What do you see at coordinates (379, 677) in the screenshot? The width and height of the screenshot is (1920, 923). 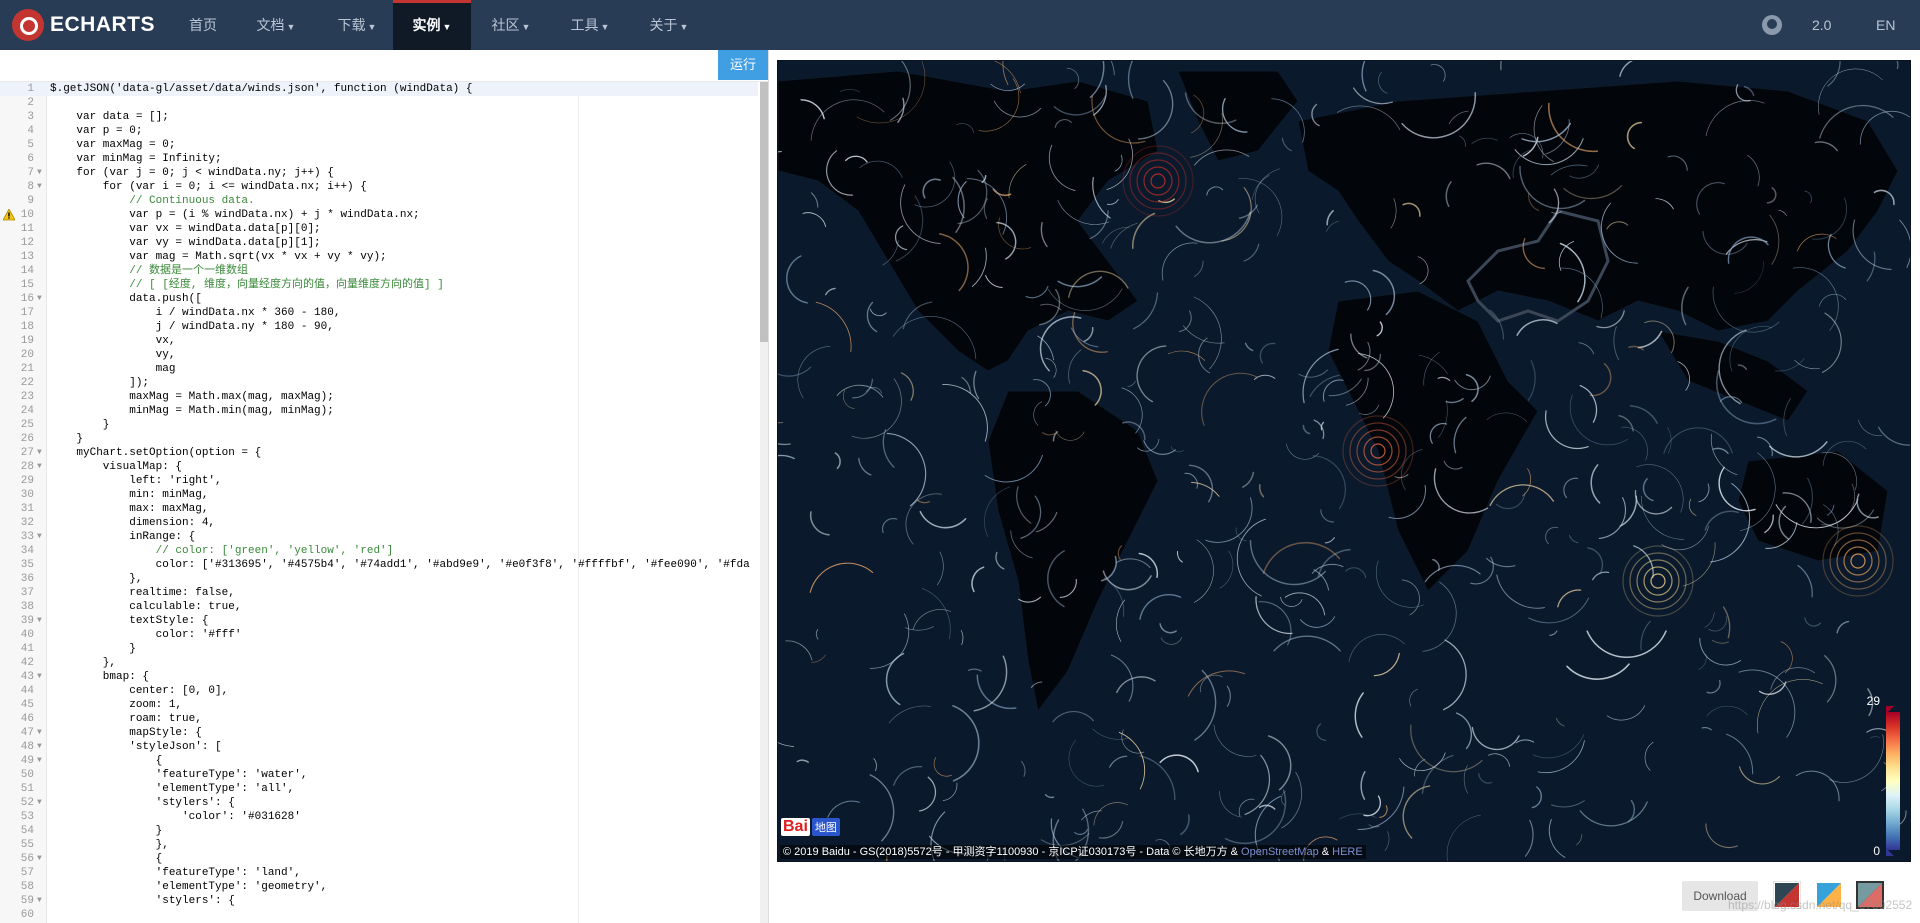 I see `code-line: 43 ▼ bmap: {` at bounding box center [379, 677].